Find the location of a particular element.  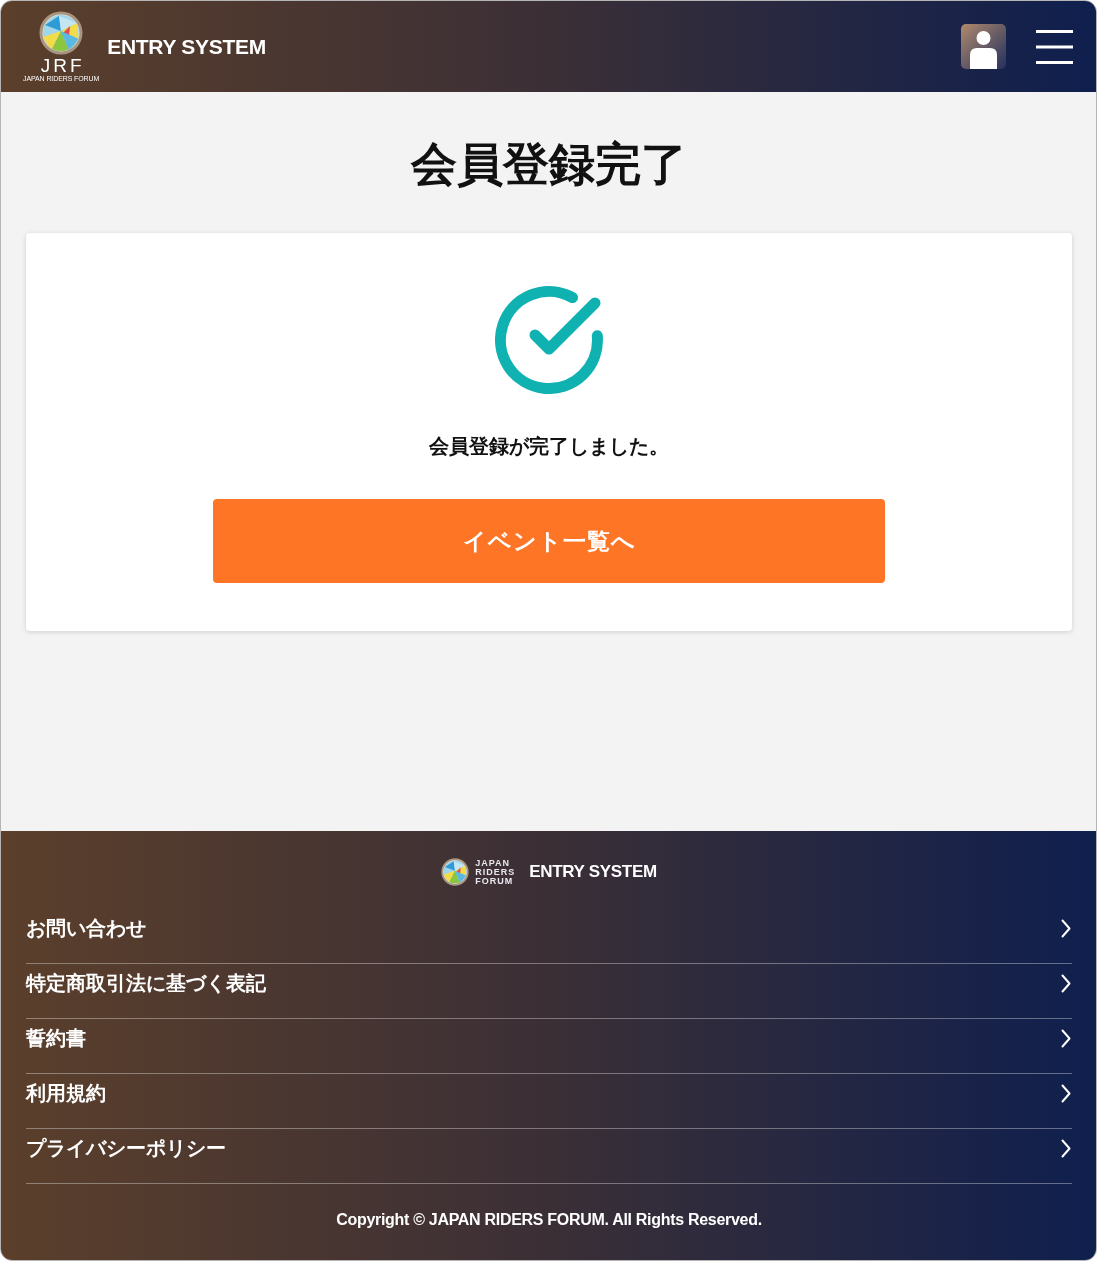

menu-icon is located at coordinates (1054, 46).